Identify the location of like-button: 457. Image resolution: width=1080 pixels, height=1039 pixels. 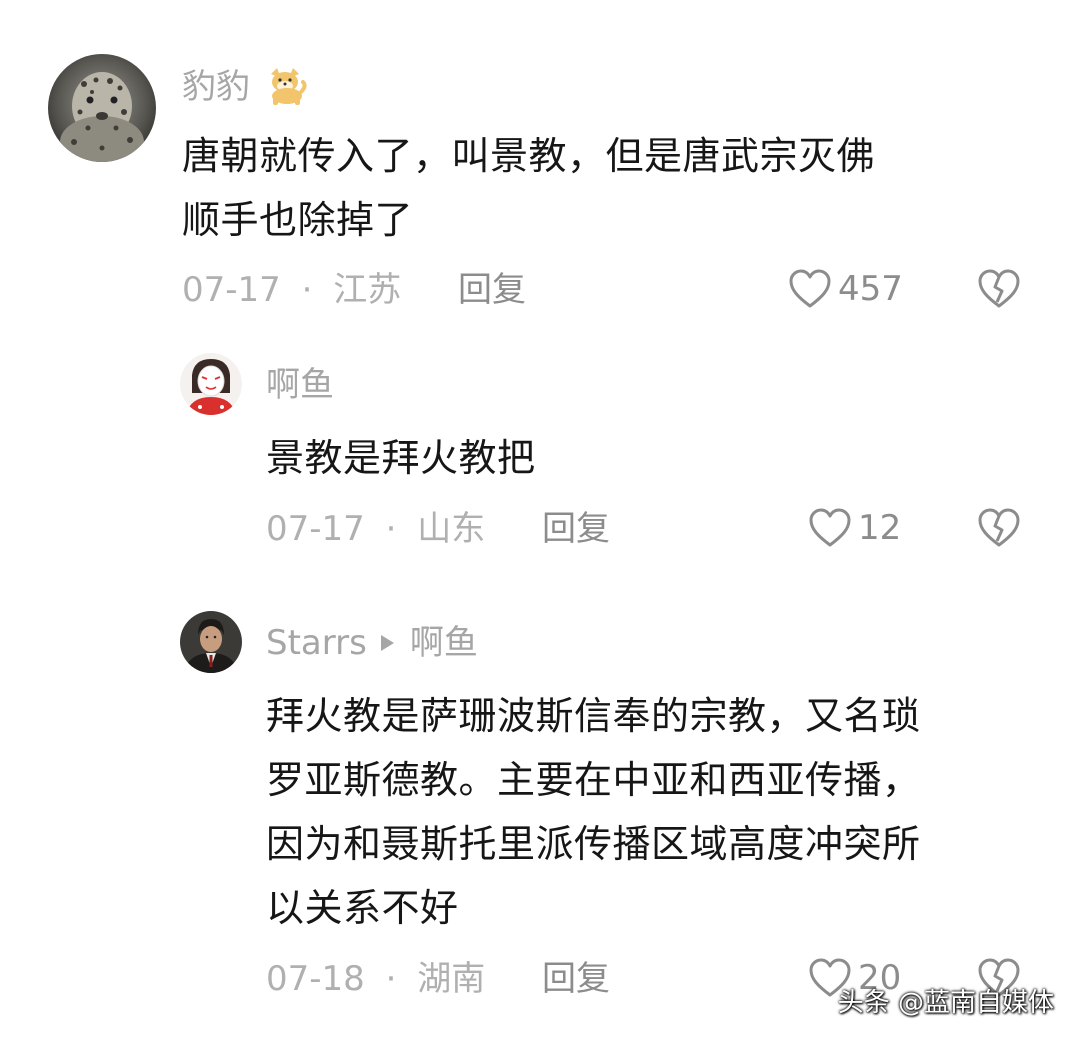
(845, 289).